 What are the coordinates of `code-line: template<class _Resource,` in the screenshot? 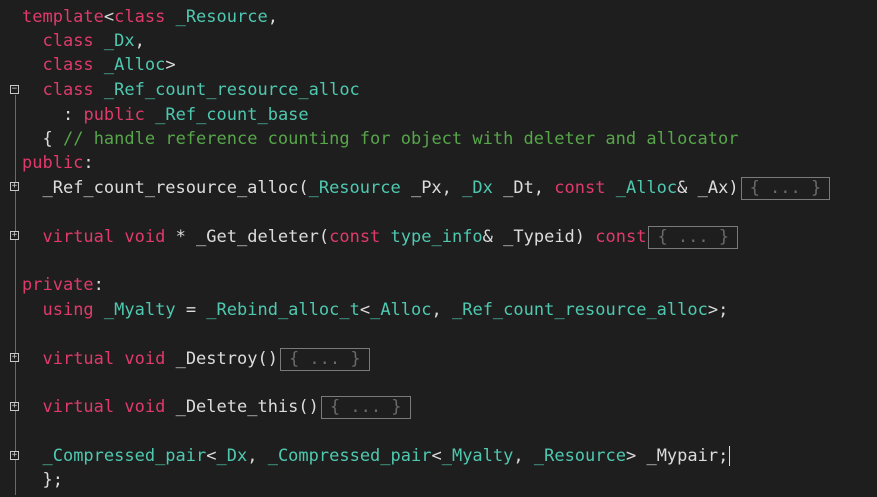 It's located at (150, 17).